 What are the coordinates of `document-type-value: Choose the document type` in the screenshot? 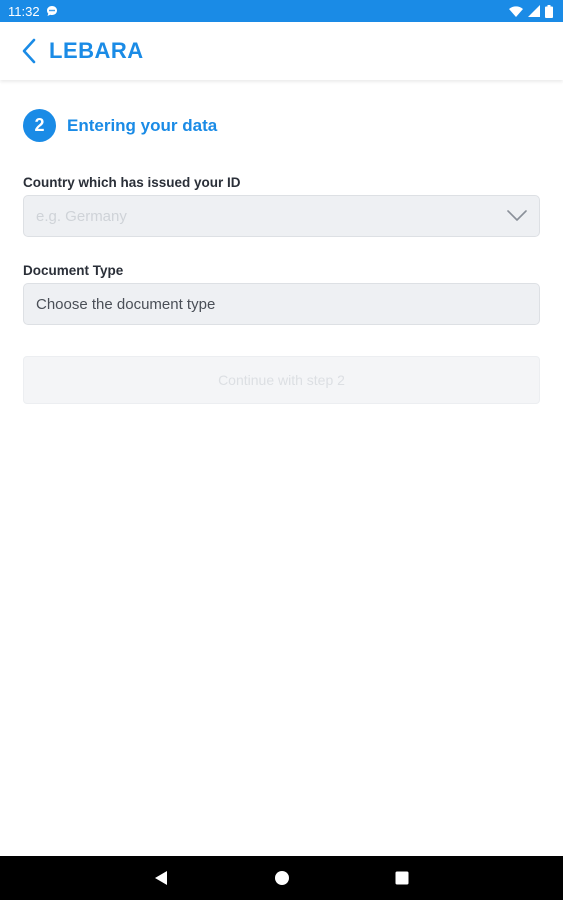 It's located at (126, 304).